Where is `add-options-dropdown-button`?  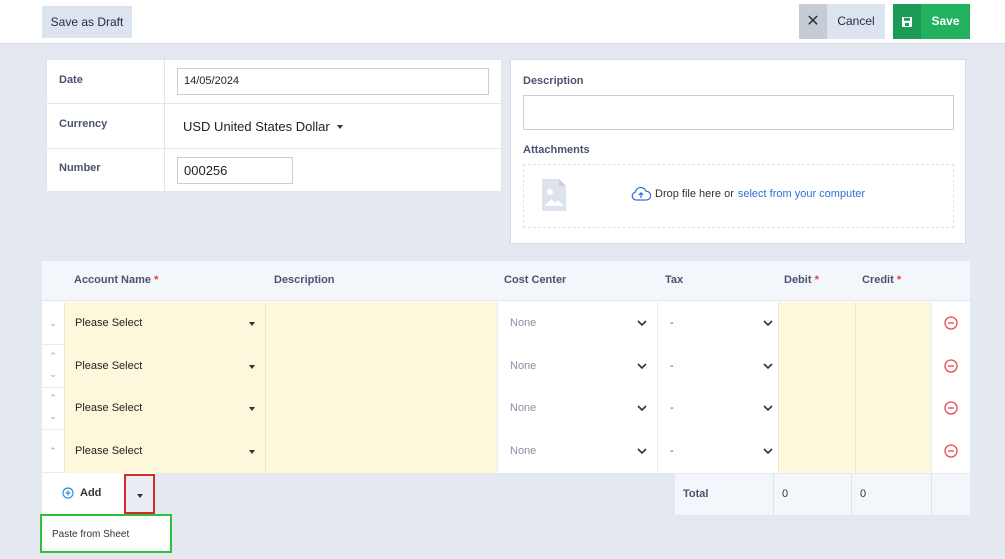 add-options-dropdown-button is located at coordinates (139, 494).